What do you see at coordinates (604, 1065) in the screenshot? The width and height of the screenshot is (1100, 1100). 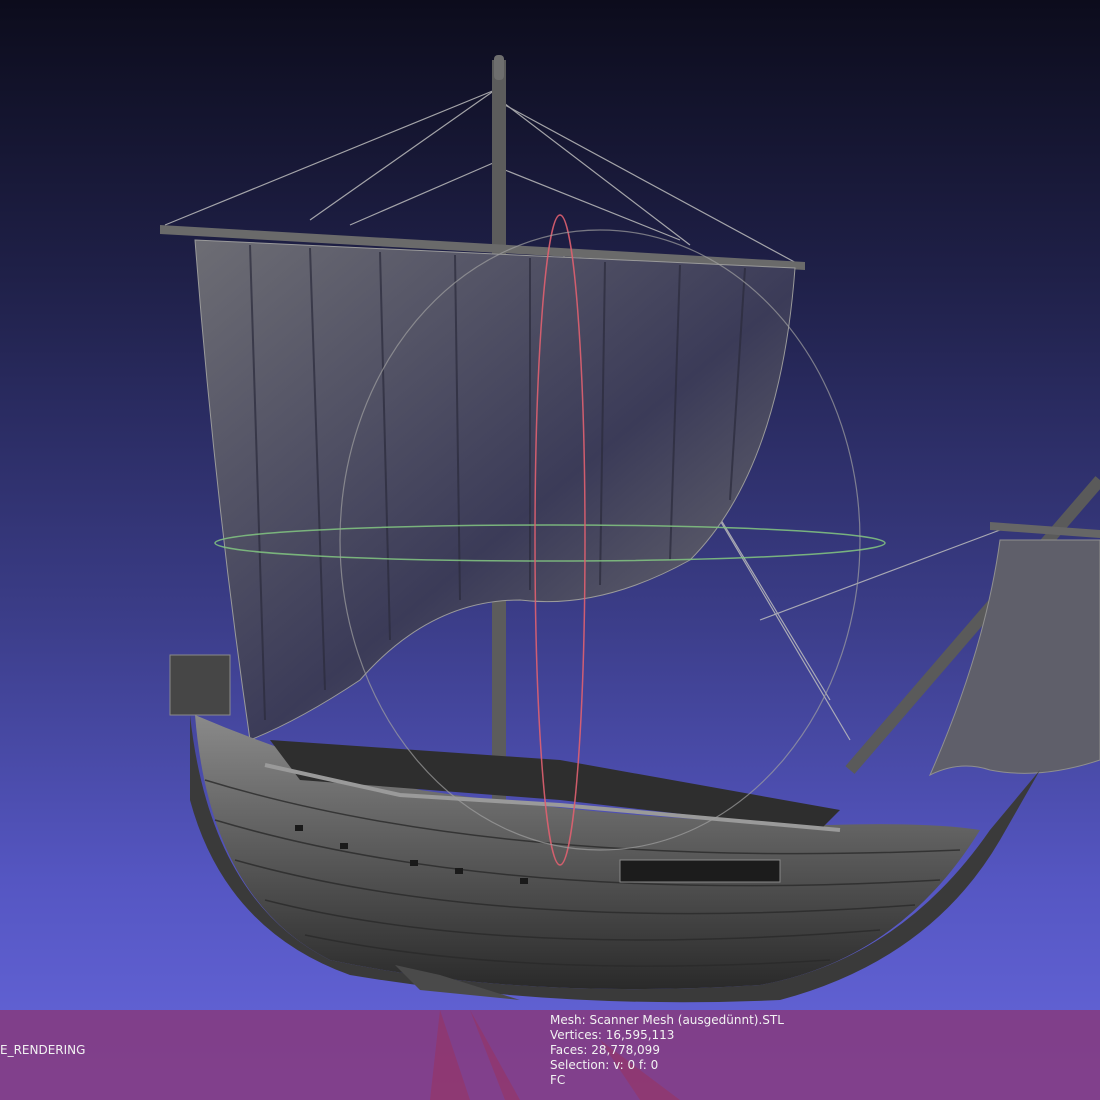 I see `selection-line: Selection: v: 0 f: 0` at bounding box center [604, 1065].